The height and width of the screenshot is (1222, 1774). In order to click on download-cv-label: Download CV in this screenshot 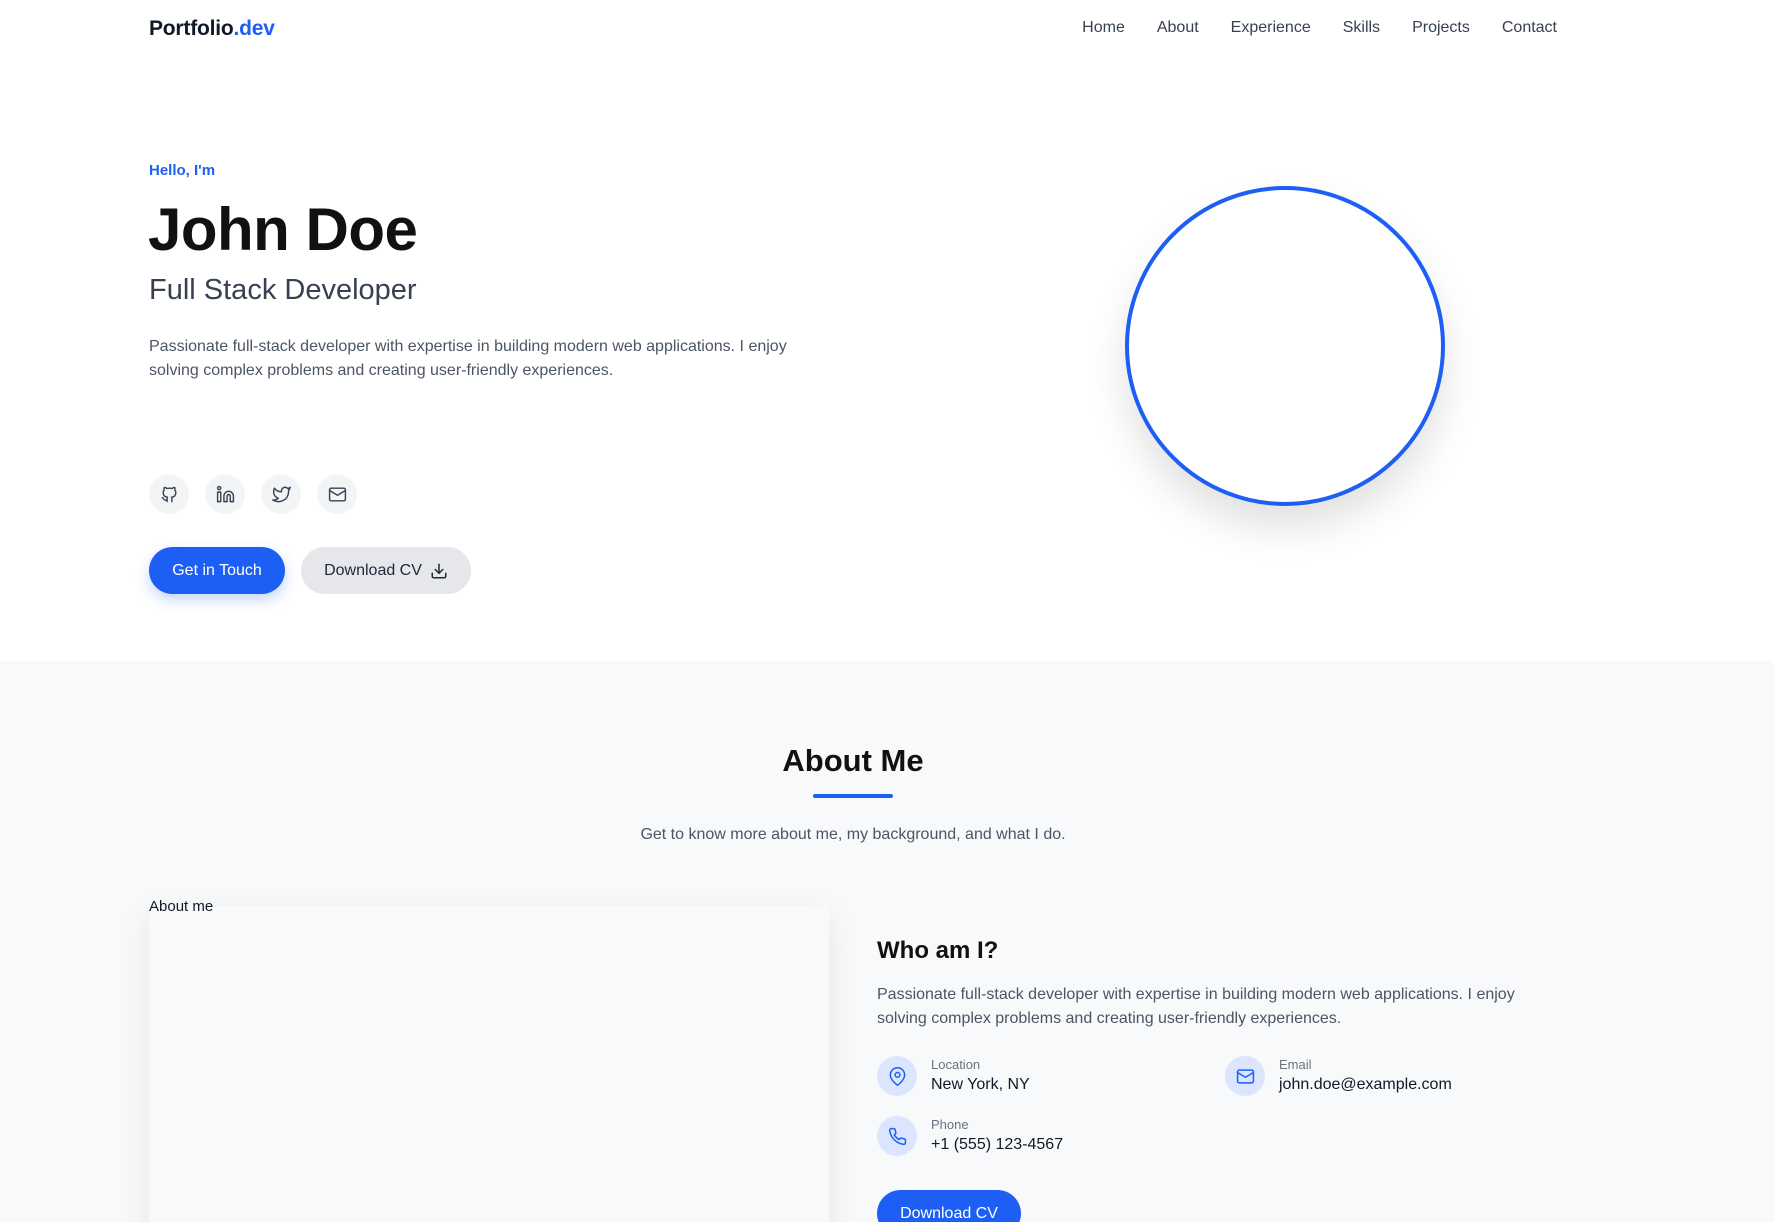, I will do `click(373, 570)`.